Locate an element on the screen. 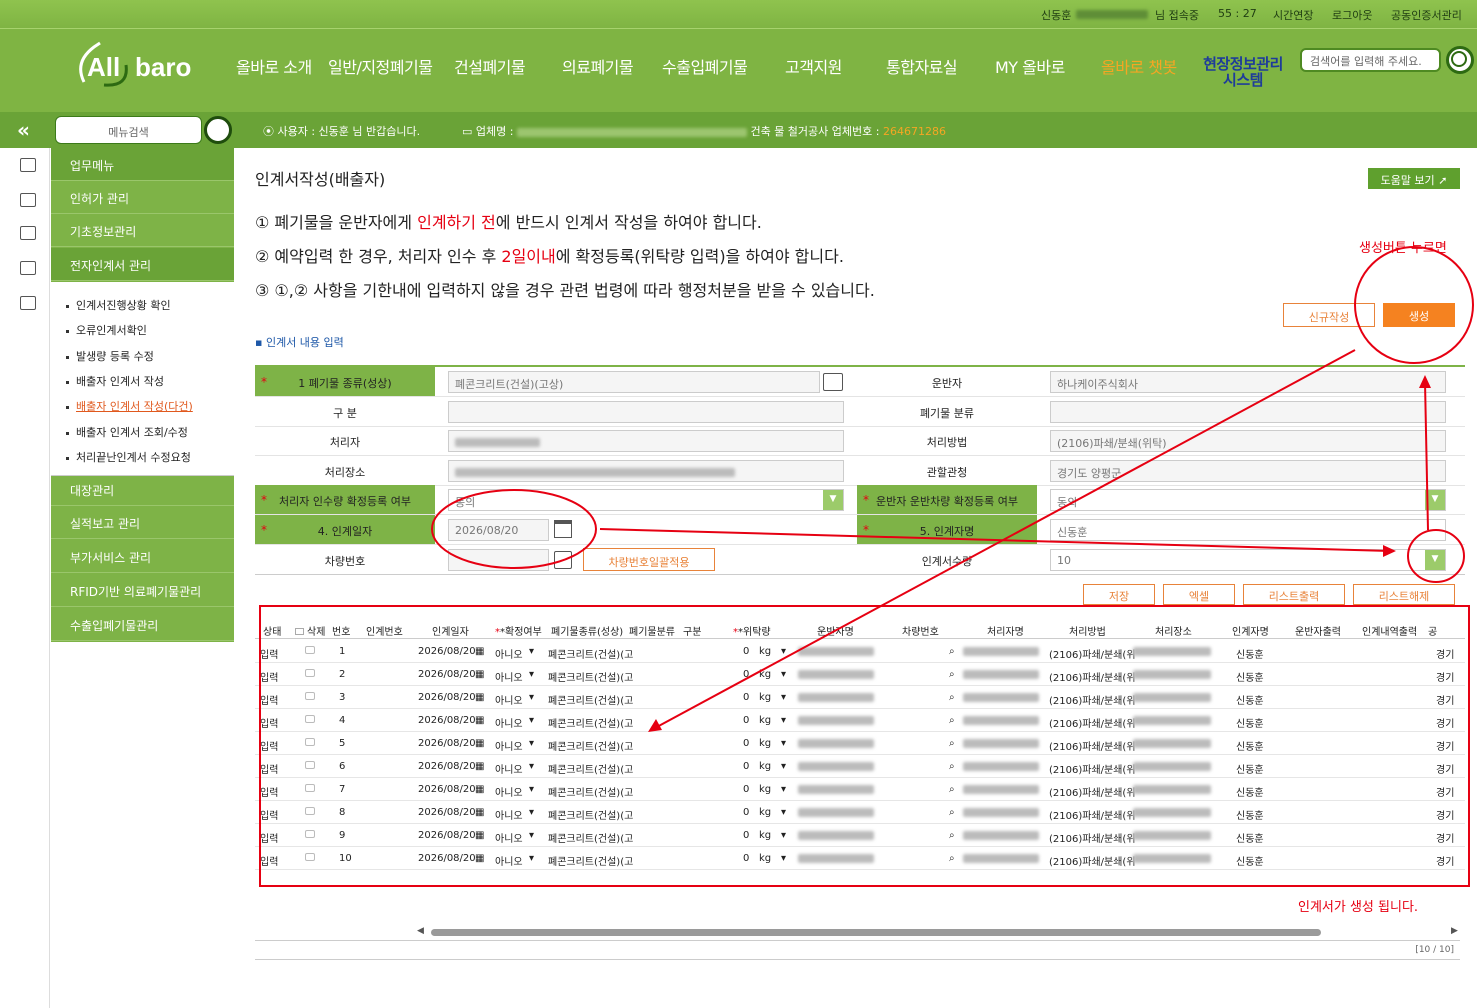 The height and width of the screenshot is (1008, 1477). excel-button: 엑셀 is located at coordinates (1199, 594).